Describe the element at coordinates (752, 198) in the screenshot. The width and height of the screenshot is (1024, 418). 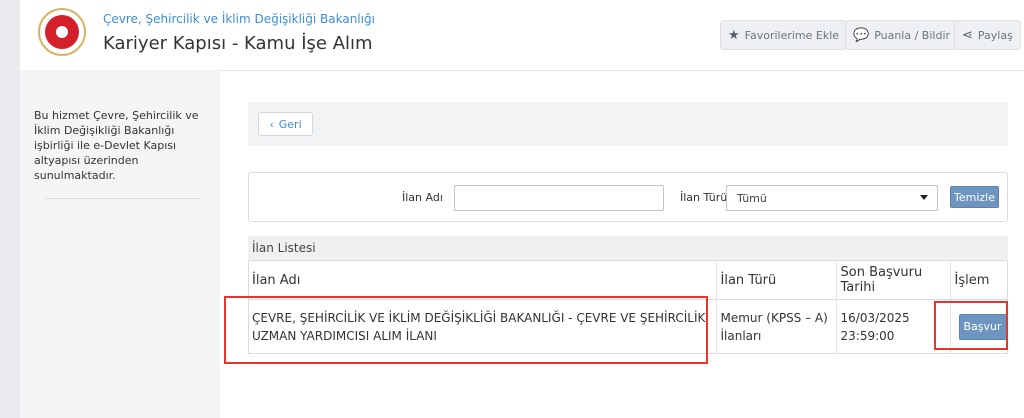
I see `ilan-turu-selected: Tümü` at that location.